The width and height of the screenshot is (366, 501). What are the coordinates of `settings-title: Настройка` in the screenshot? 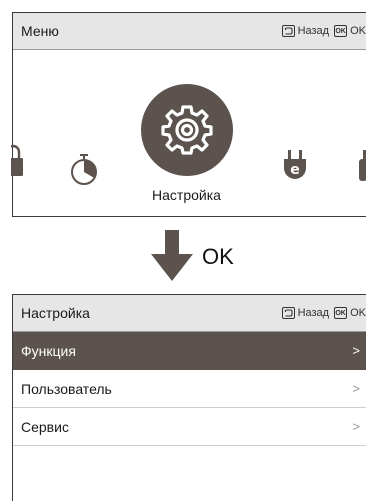 It's located at (55, 313).